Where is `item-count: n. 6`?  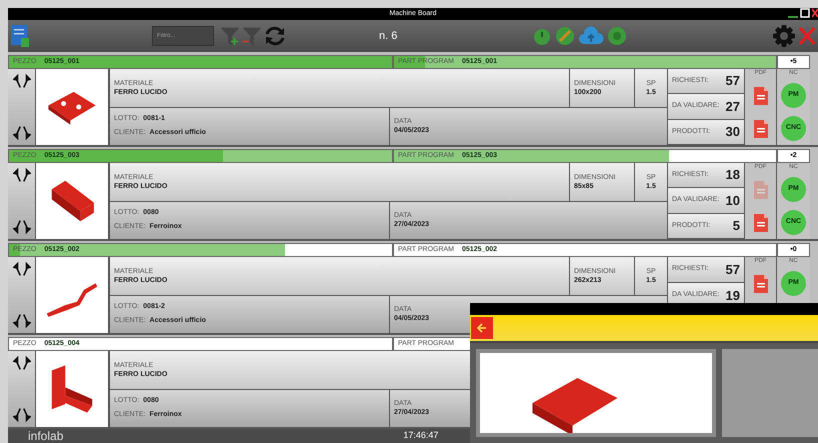 item-count: n. 6 is located at coordinates (388, 36).